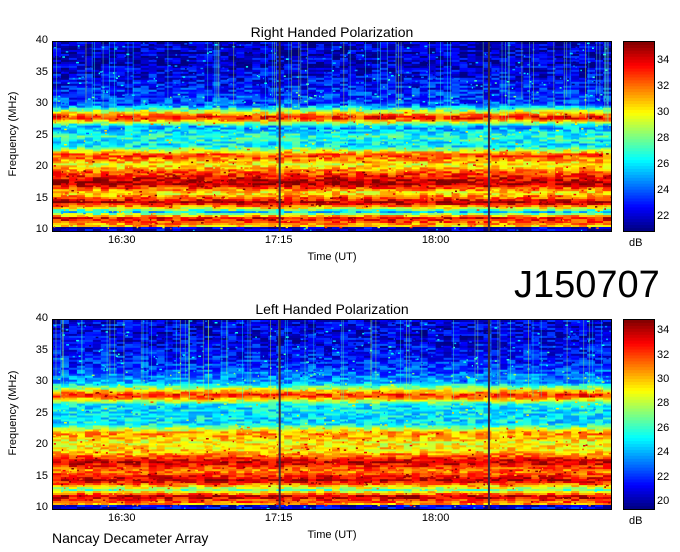 This screenshot has width=680, height=552. What do you see at coordinates (332, 32) in the screenshot?
I see `panel-title-right: Right Handed Polarization` at bounding box center [332, 32].